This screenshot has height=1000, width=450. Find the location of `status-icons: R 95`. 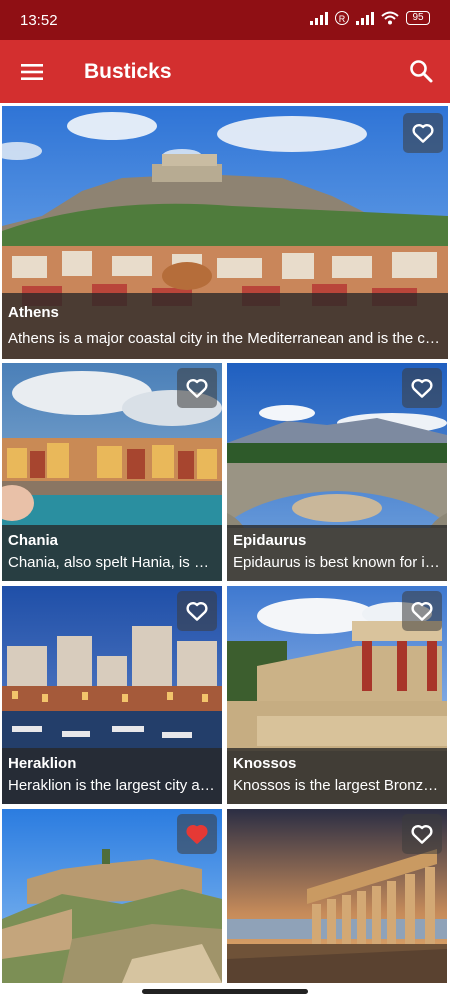

status-icons: R 95 is located at coordinates (370, 18).